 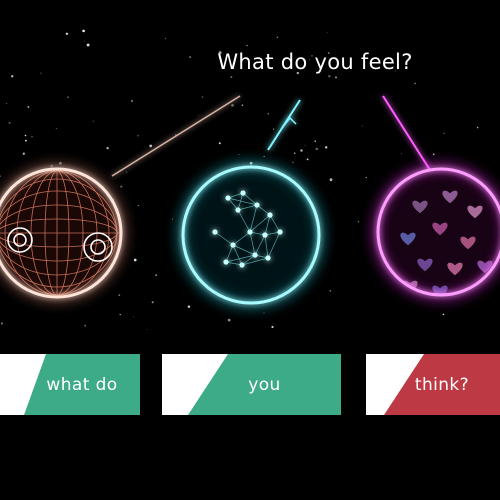 I want to click on choice-label: what do, so click(x=82, y=384).